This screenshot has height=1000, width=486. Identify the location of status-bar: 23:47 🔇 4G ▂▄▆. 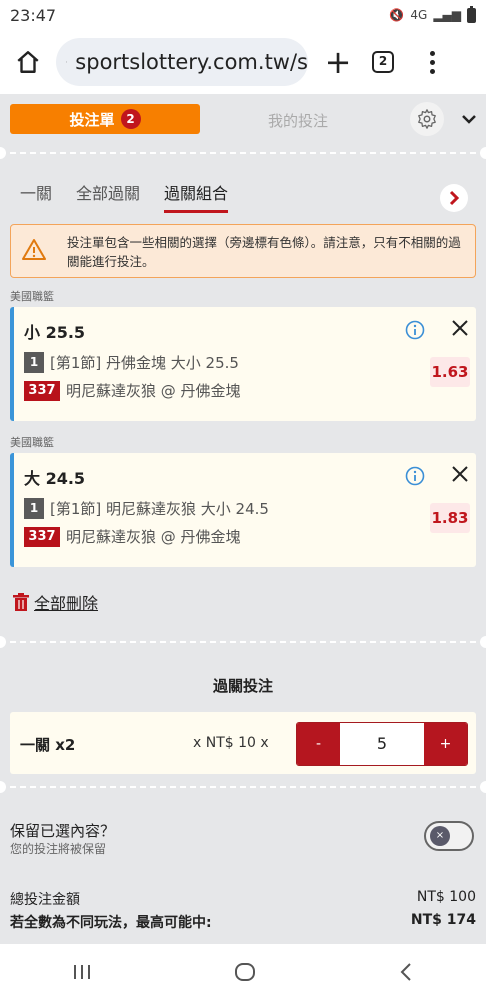
(243, 15).